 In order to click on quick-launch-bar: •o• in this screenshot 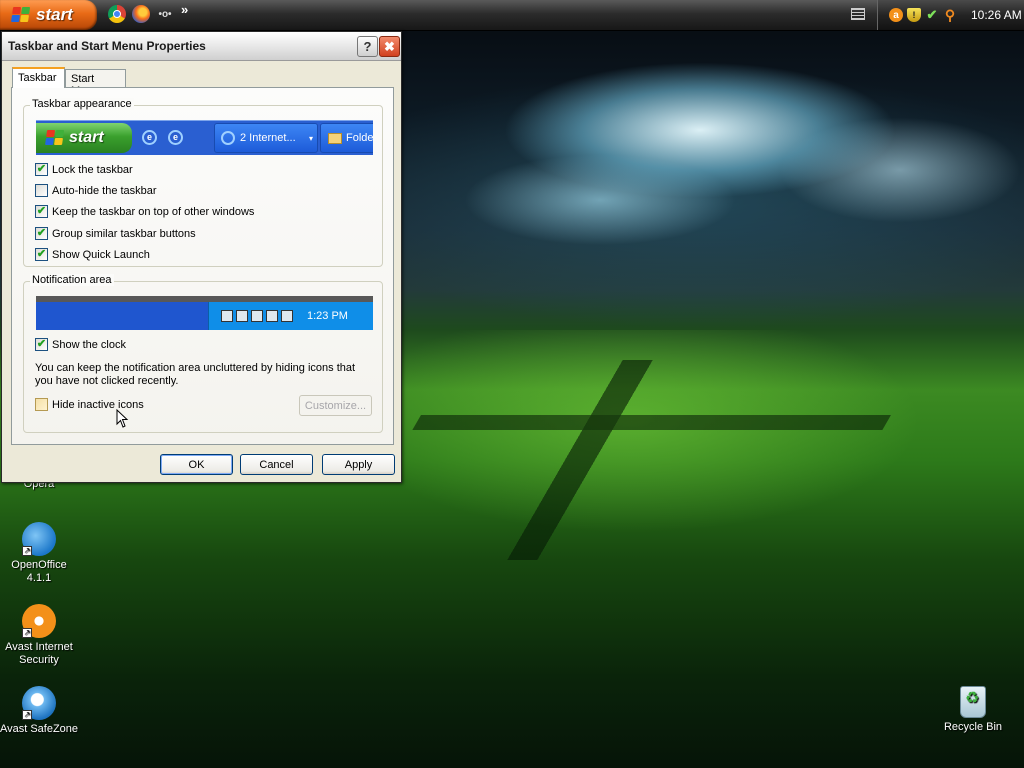, I will do `click(141, 14)`.